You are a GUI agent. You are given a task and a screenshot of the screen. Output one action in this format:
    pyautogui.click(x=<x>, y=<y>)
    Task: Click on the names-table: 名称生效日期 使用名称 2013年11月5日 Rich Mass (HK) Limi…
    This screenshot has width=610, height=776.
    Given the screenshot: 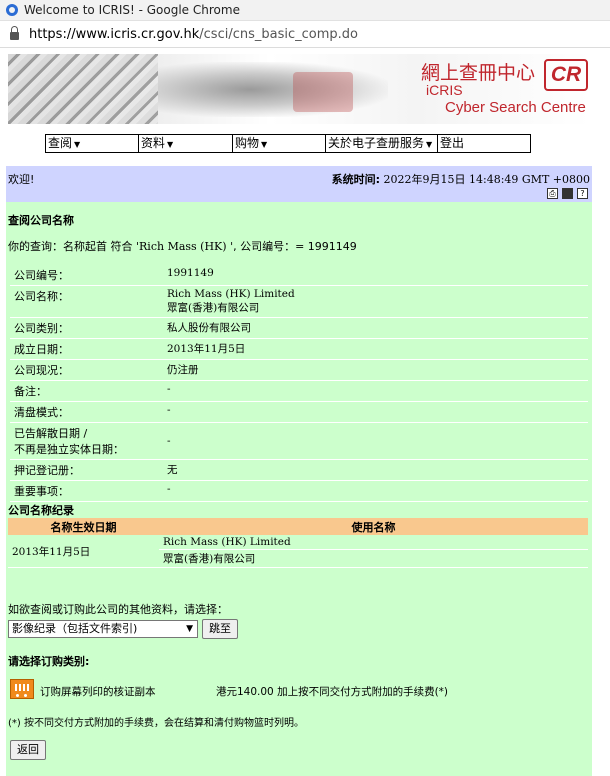 What is the action you would take?
    pyautogui.click(x=298, y=543)
    